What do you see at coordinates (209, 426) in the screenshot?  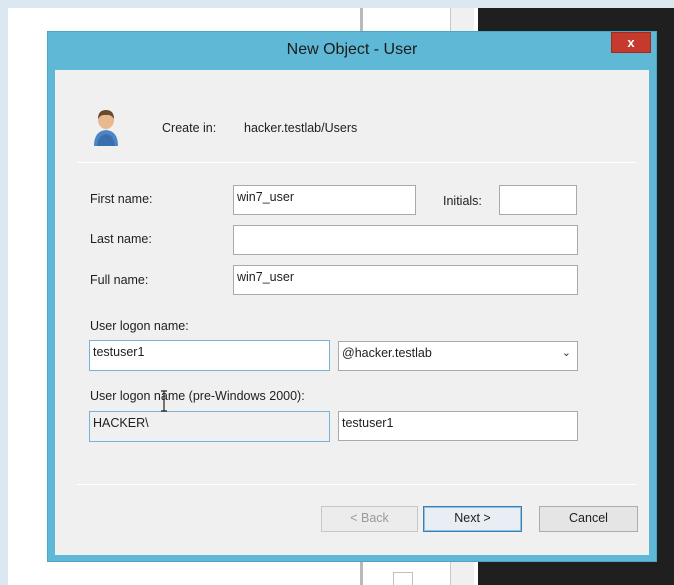 I see `pre2000-domain-field: HACKER\` at bounding box center [209, 426].